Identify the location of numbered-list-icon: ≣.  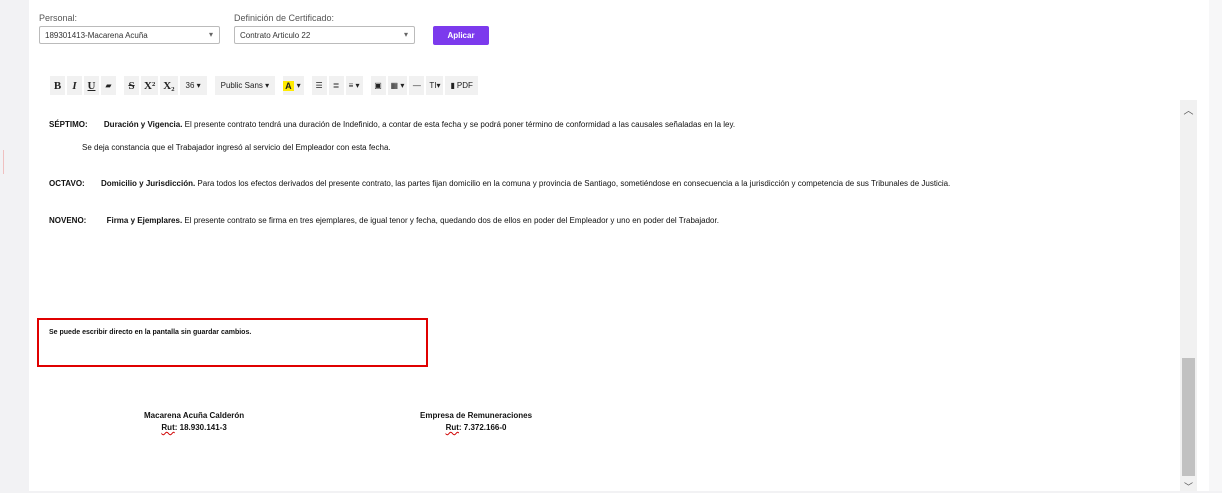
(336, 85).